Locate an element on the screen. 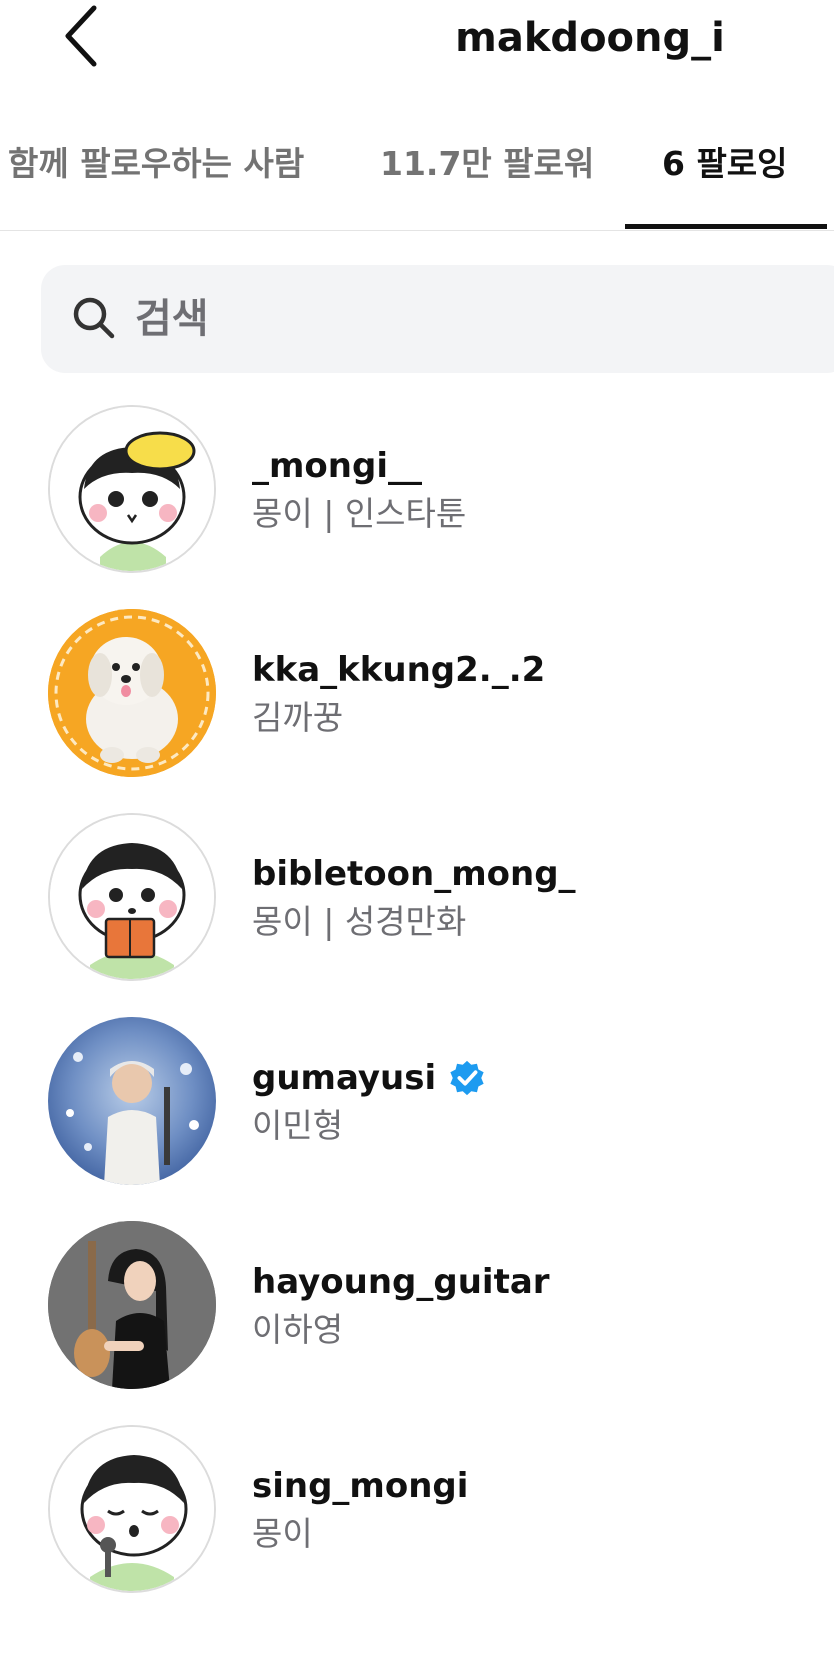 This screenshot has height=1663, width=834. username: bibletoon_mong_ is located at coordinates (414, 874).